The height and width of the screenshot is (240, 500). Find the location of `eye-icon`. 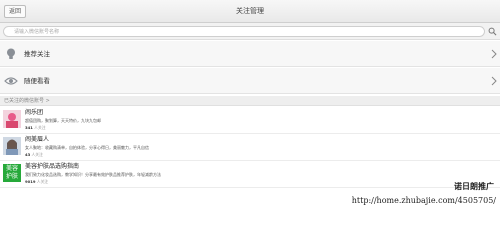

eye-icon is located at coordinates (11, 81).